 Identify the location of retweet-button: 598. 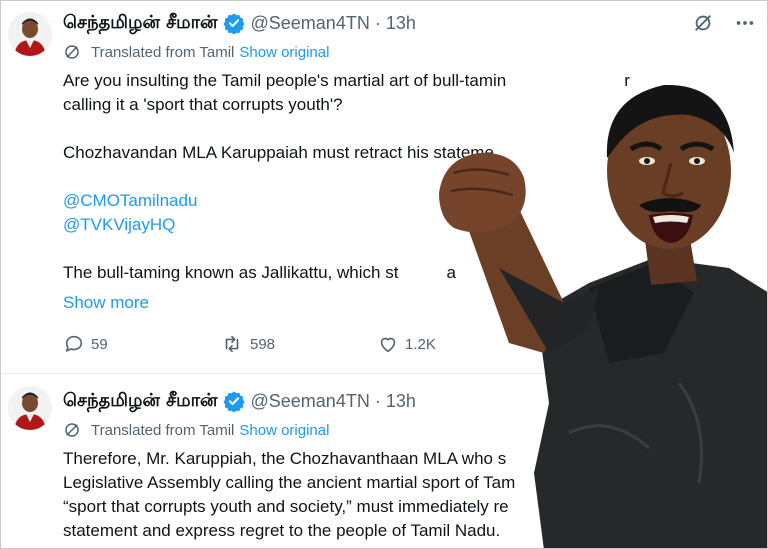
(298, 344).